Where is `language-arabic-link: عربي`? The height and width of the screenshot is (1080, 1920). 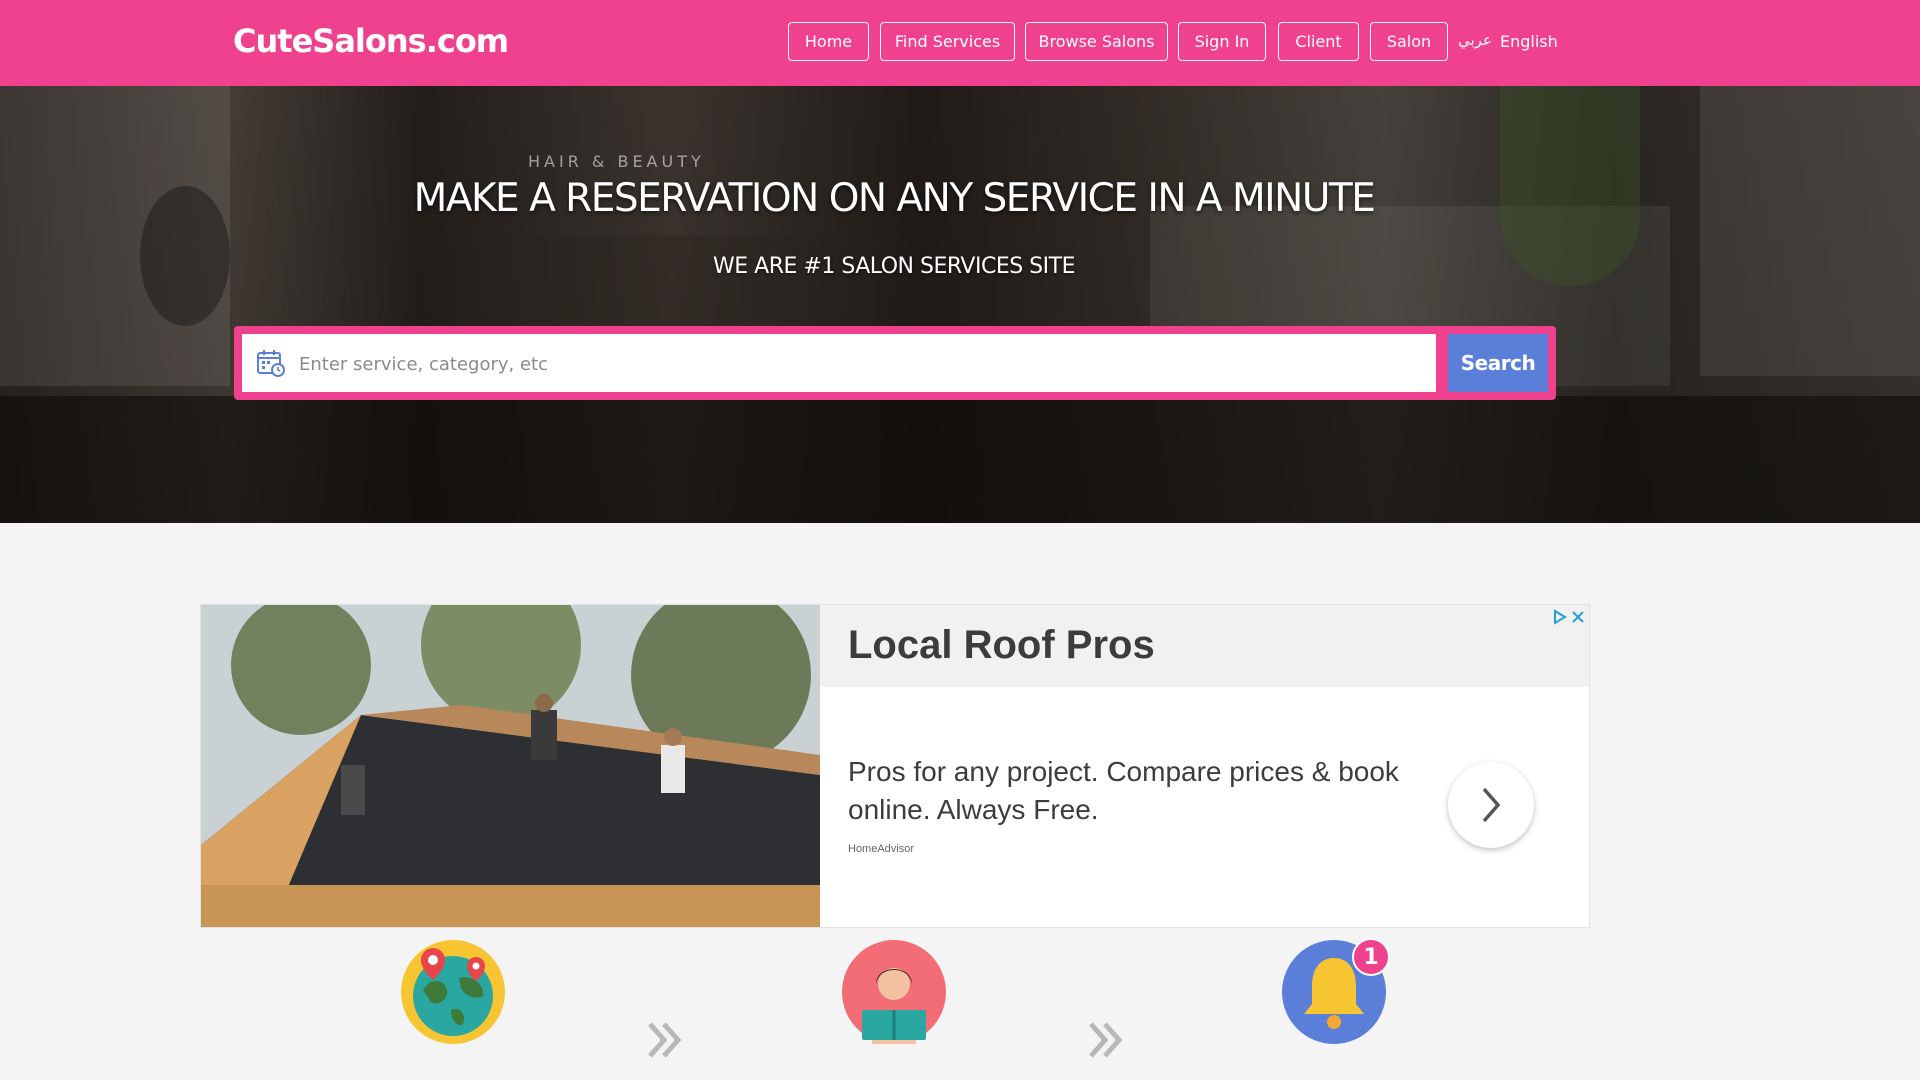 language-arabic-link: عربي is located at coordinates (1475, 40).